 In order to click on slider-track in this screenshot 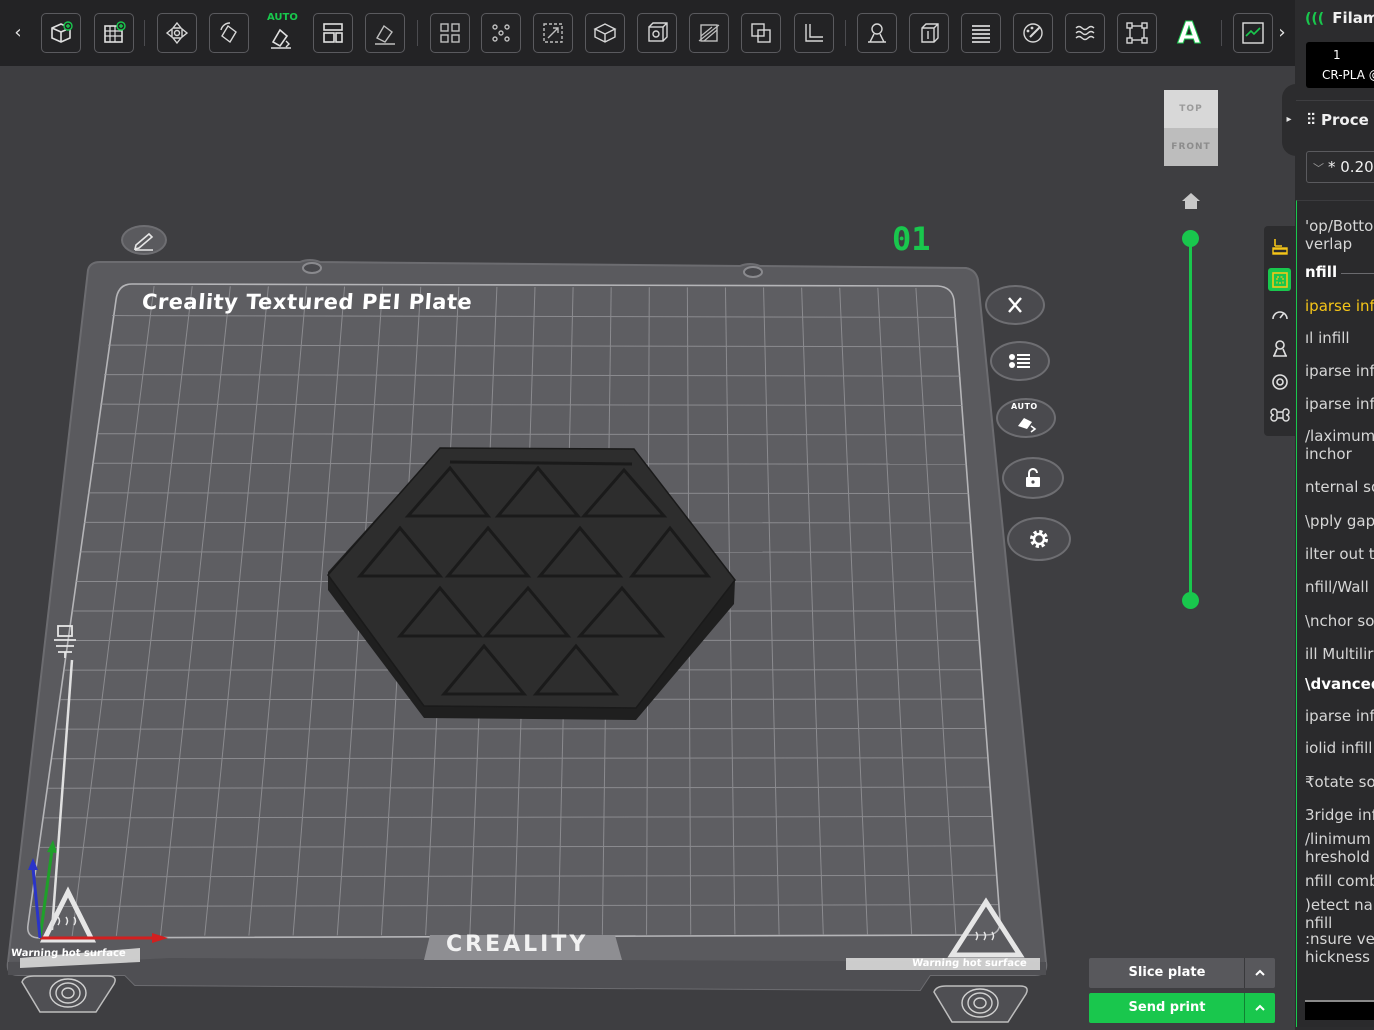, I will do `click(1190, 419)`.